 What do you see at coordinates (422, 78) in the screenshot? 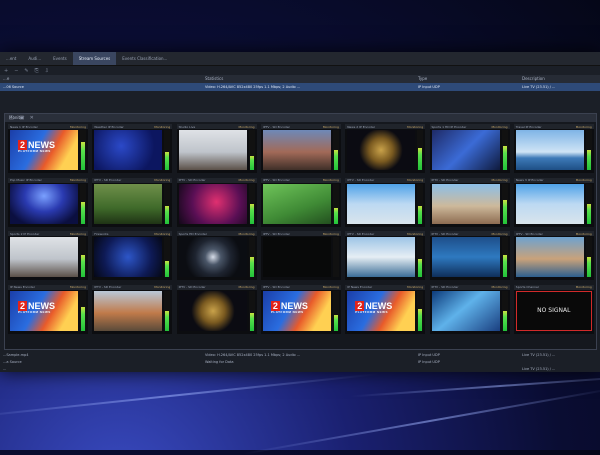
I see `column-header-type: Type` at bounding box center [422, 78].